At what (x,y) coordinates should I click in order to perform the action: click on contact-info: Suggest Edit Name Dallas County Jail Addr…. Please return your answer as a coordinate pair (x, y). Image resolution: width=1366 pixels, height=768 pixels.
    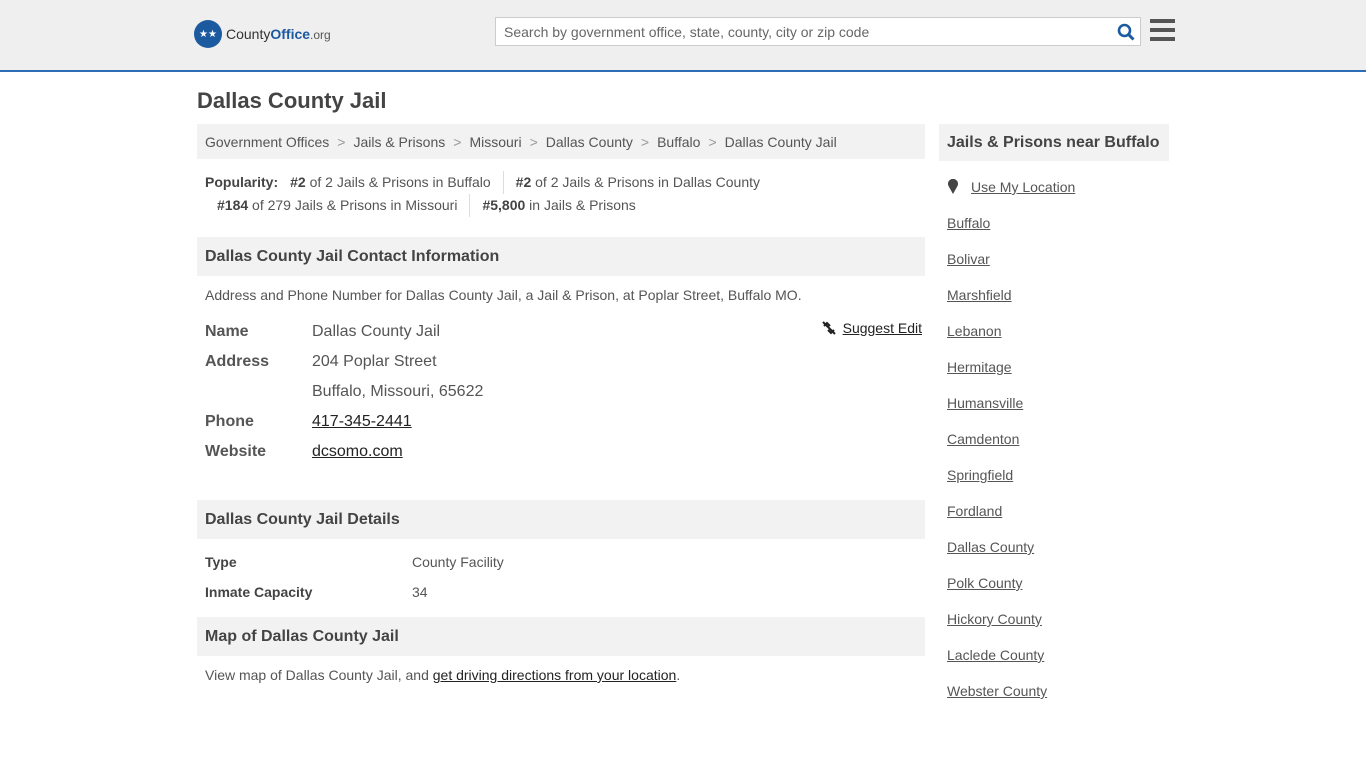
    Looking at the image, I should click on (561, 385).